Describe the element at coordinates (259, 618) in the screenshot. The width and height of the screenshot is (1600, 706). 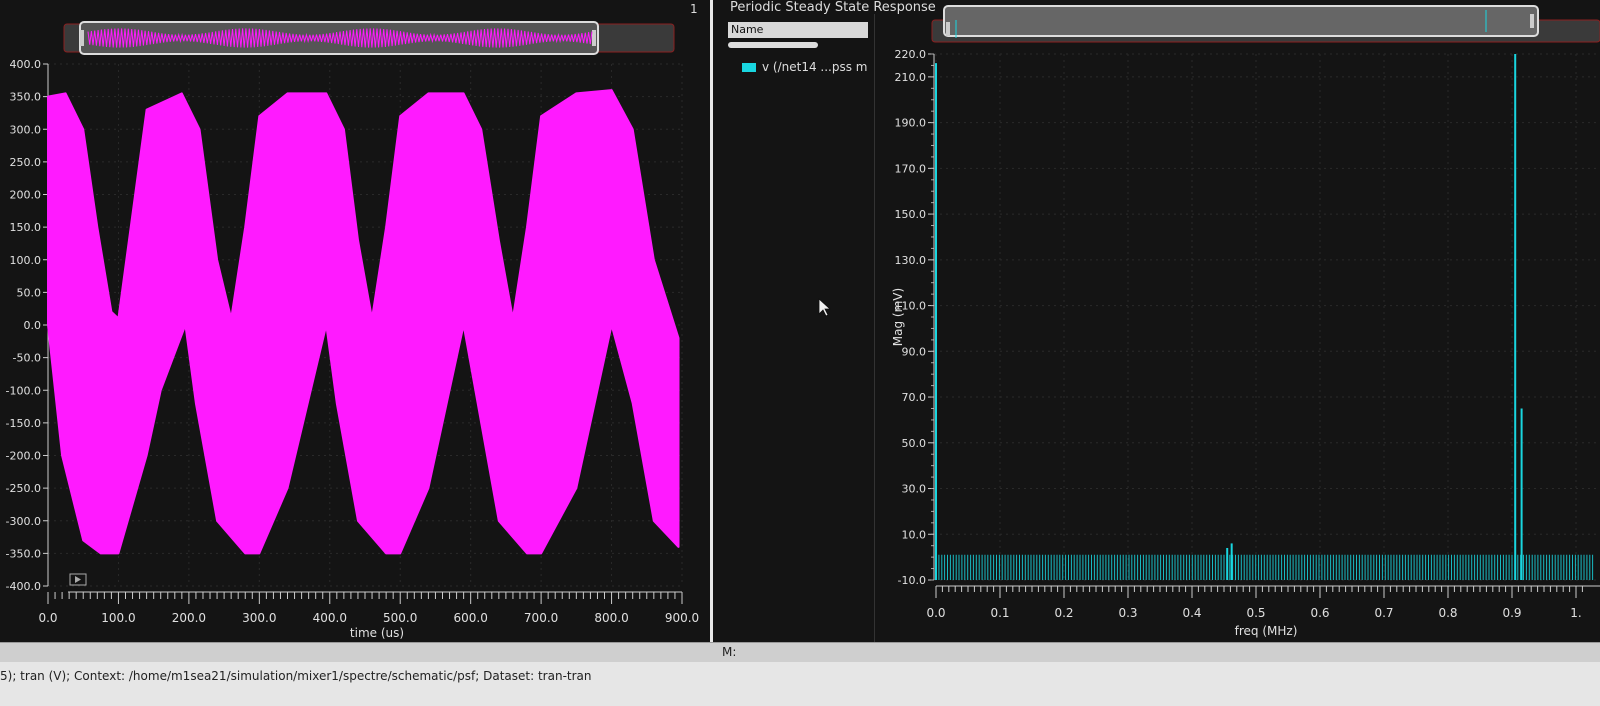
I see `x-tick-label: 300.0` at that location.